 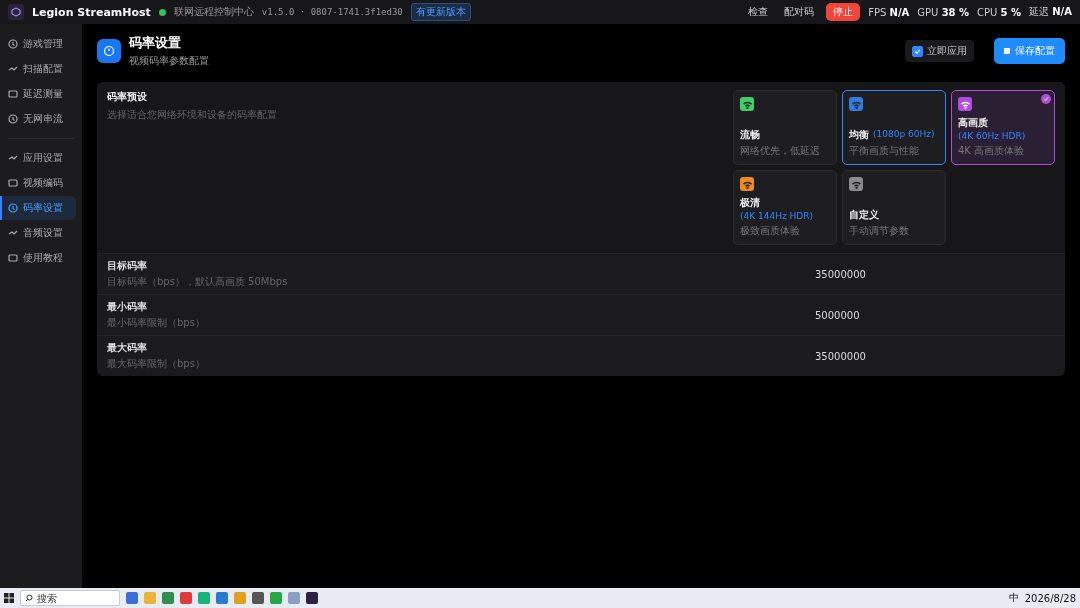 What do you see at coordinates (1046, 99) in the screenshot?
I see `check-icon` at bounding box center [1046, 99].